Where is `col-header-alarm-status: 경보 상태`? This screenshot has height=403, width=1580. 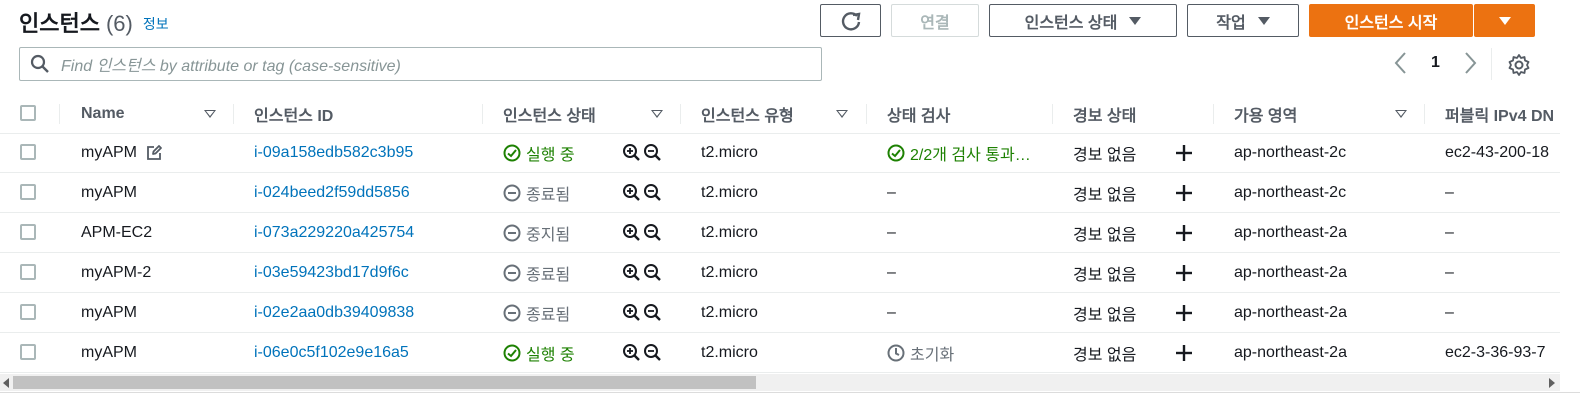 col-header-alarm-status: 경보 상태 is located at coordinates (1104, 113).